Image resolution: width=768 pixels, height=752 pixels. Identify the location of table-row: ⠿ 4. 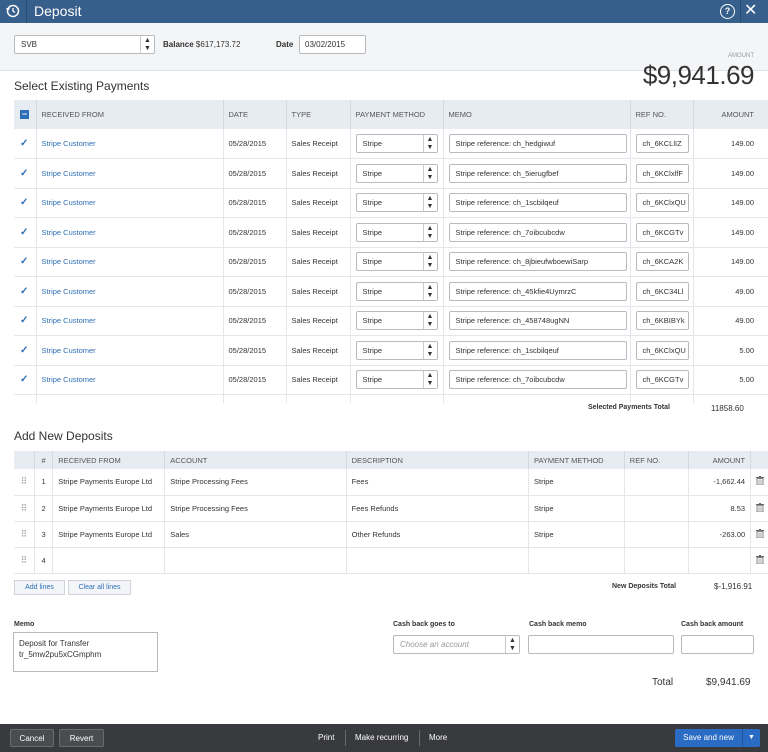
(391, 560).